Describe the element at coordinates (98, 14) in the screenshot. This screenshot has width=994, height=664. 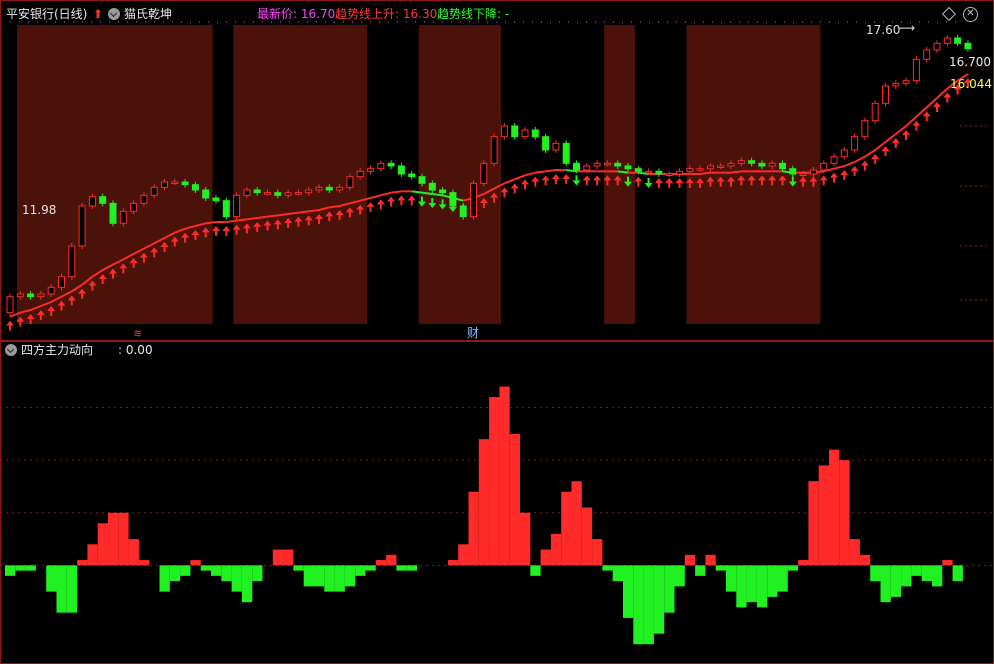
I see `up-arrow-icon: ⬆` at that location.